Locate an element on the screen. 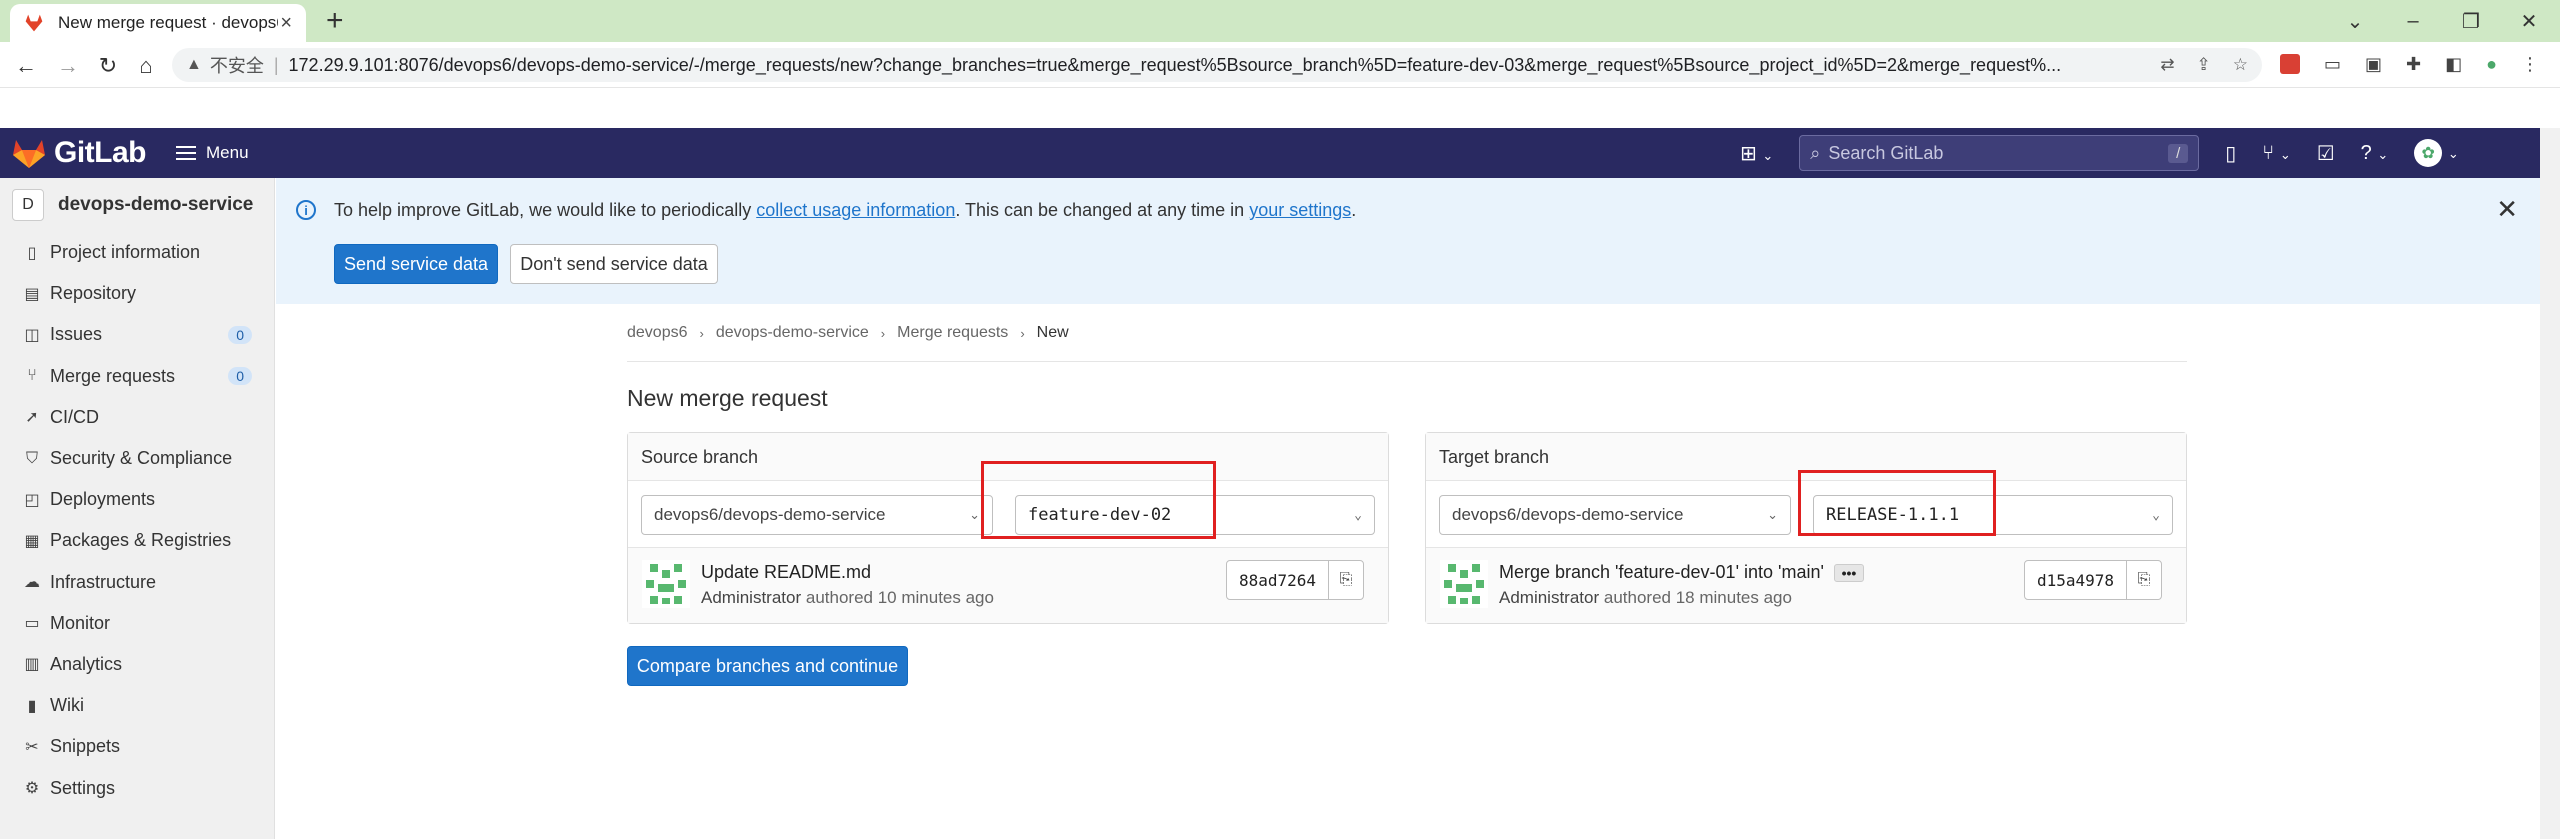 This screenshot has height=839, width=2560. back-icon: ← is located at coordinates (26, 66).